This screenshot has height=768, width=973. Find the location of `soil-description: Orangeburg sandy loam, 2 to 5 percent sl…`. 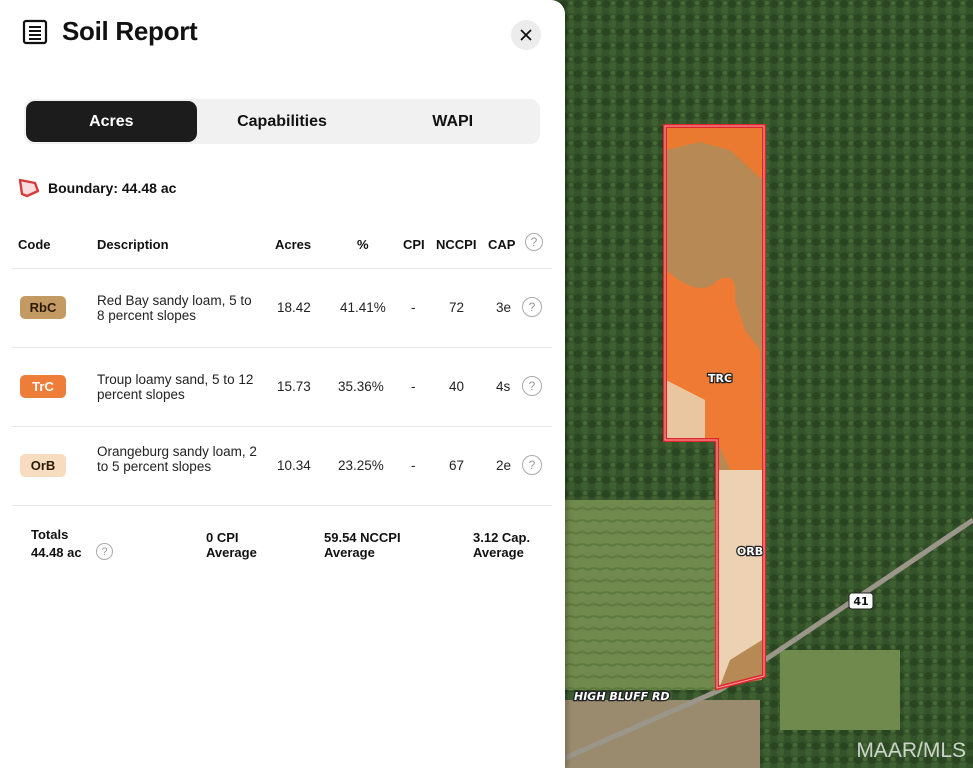

soil-description: Orangeburg sandy loam, 2 to 5 percent sl… is located at coordinates (177, 459).